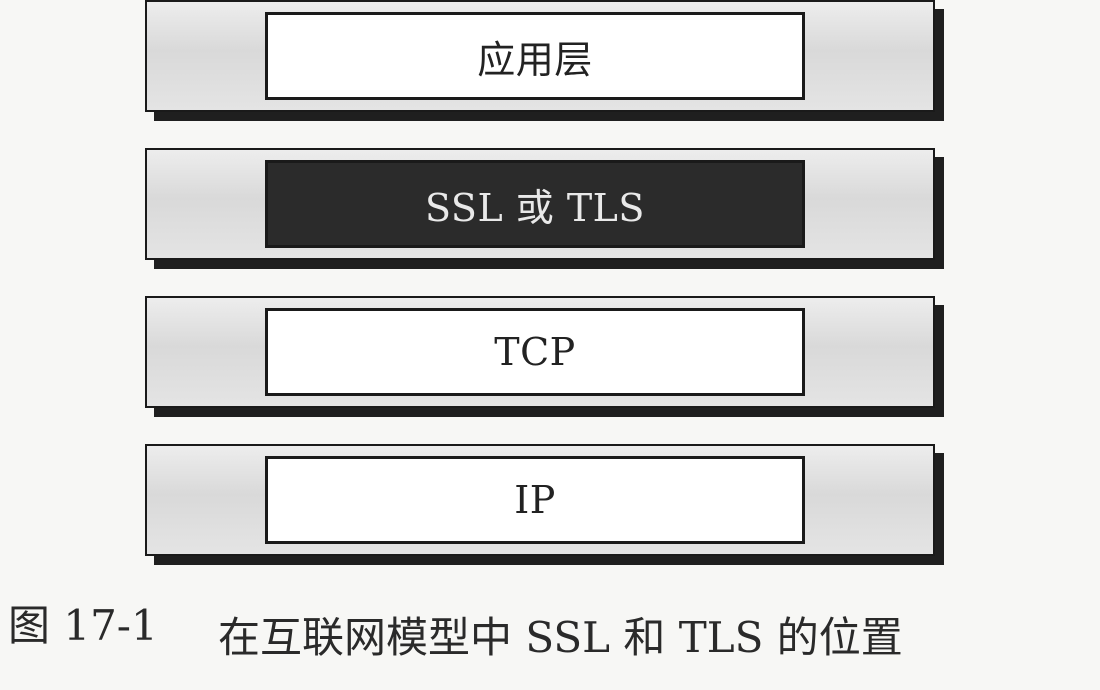 The width and height of the screenshot is (1100, 690). I want to click on tcp-layer-label: TCP, so click(535, 352).